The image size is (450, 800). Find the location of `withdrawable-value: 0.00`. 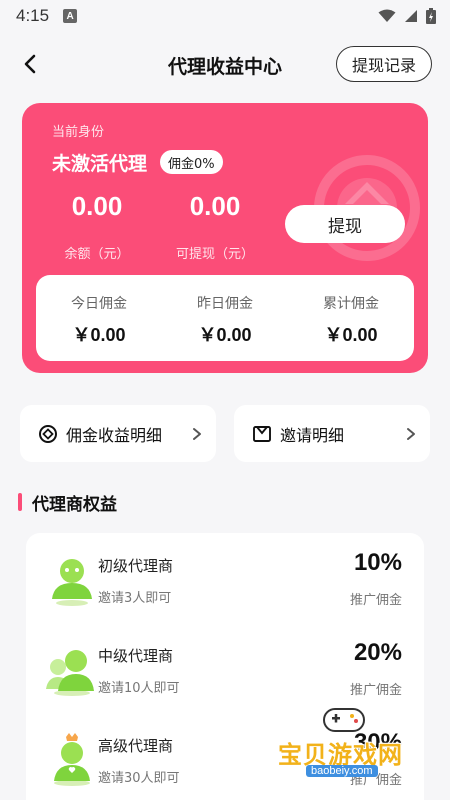

withdrawable-value: 0.00 is located at coordinates (215, 206).